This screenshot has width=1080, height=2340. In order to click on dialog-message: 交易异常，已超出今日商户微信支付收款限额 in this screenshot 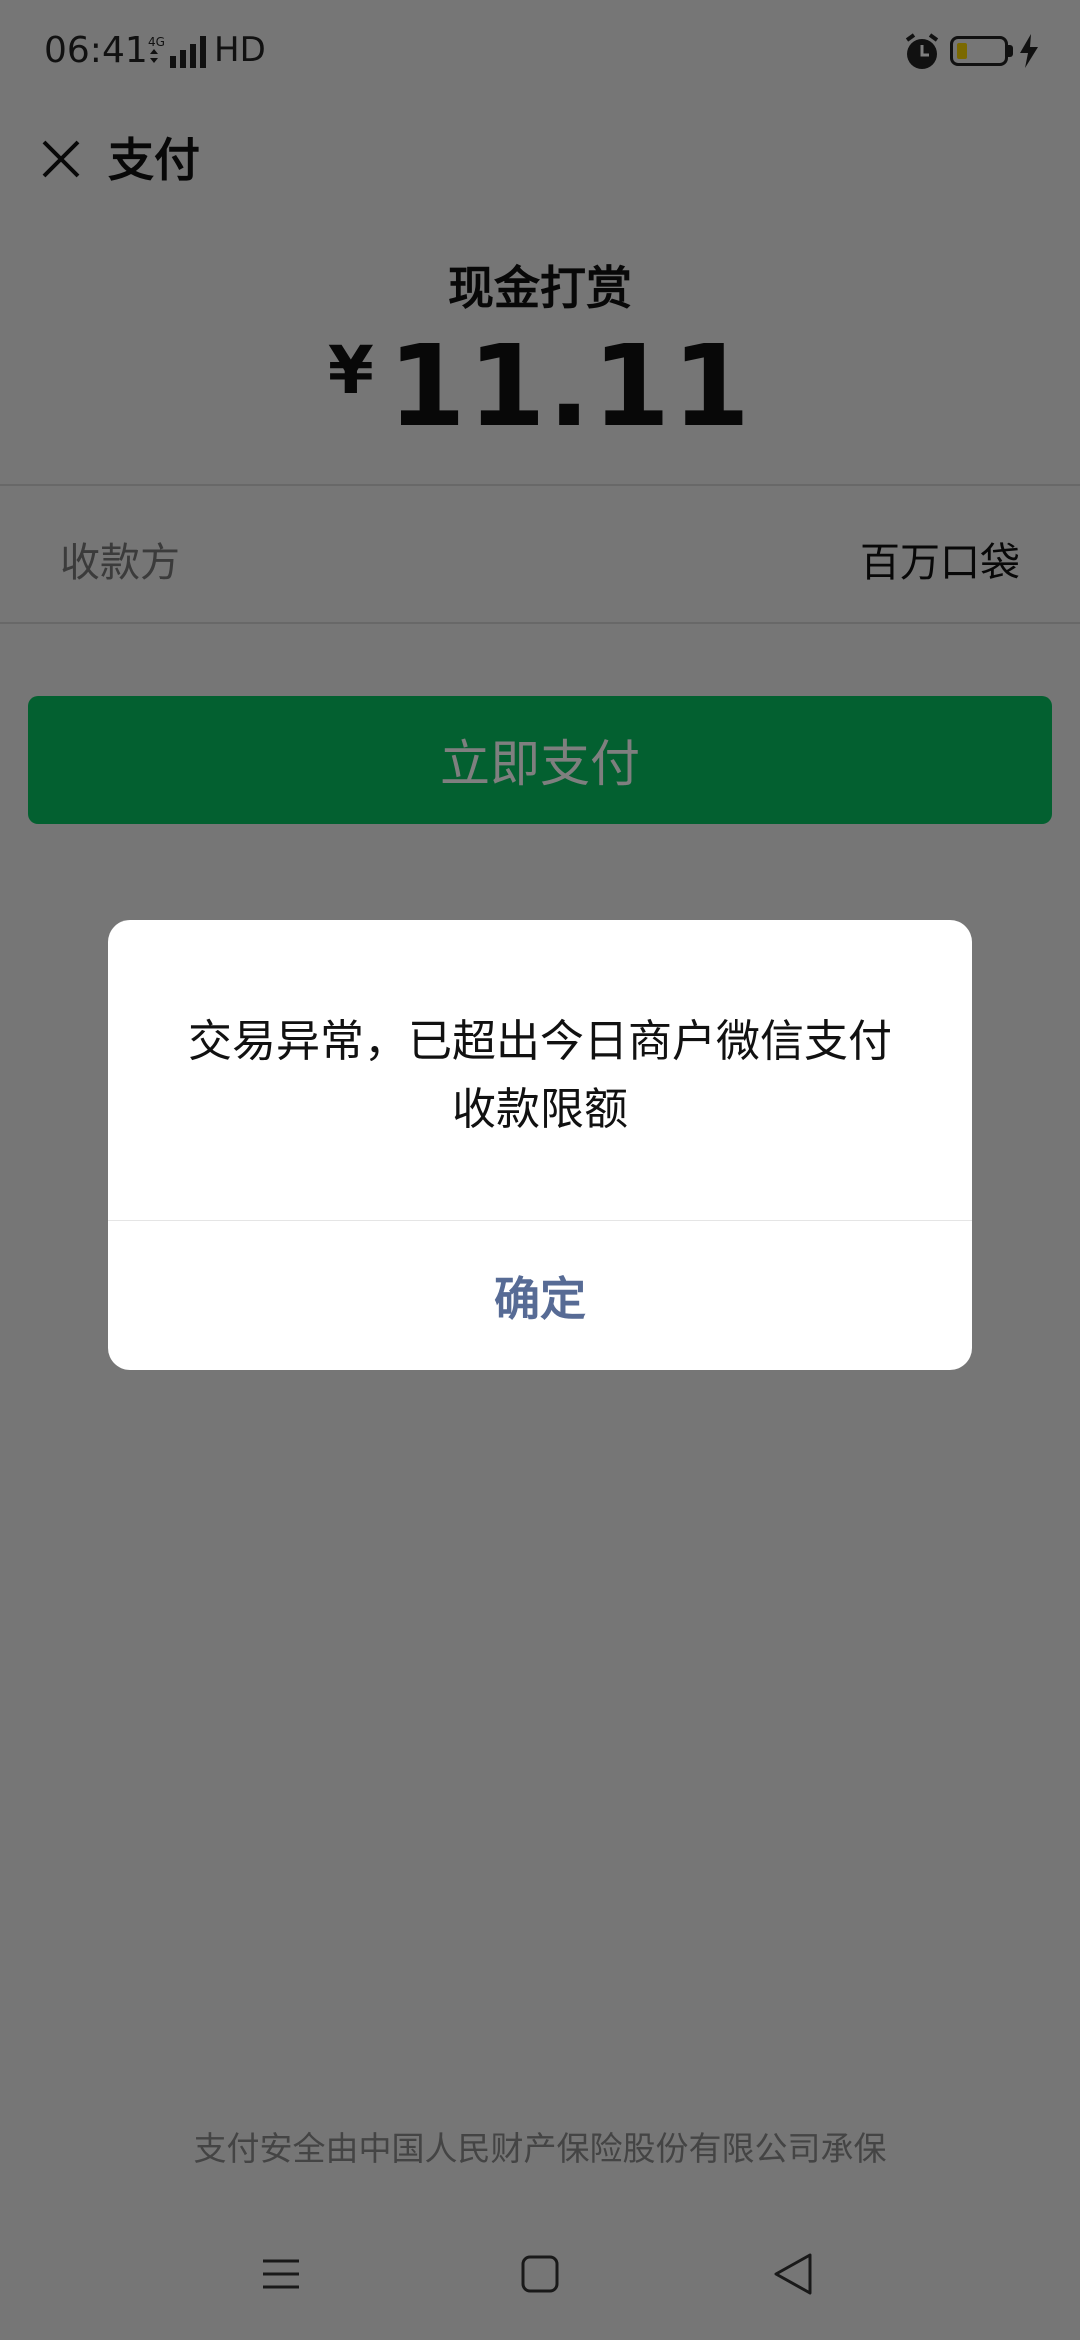, I will do `click(540, 1075)`.